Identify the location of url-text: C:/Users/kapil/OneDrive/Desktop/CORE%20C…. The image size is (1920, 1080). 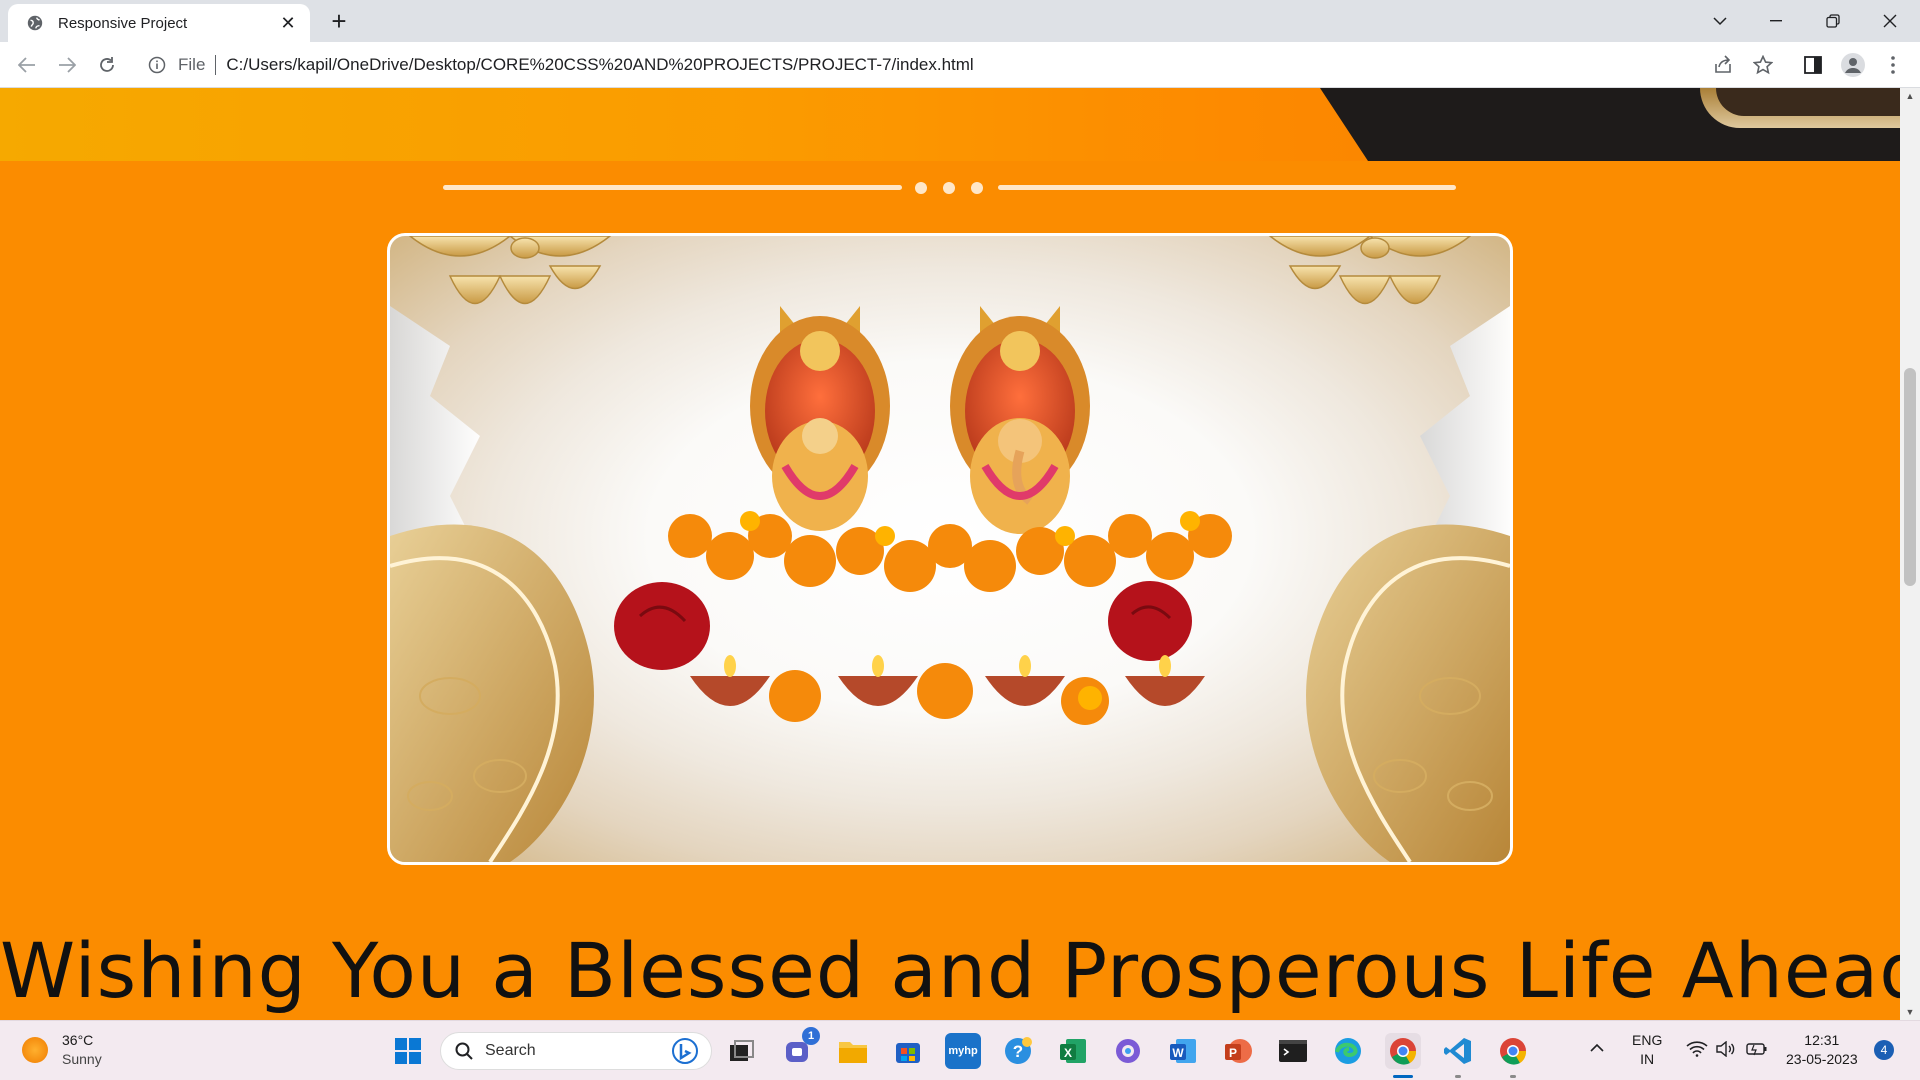
(599, 65).